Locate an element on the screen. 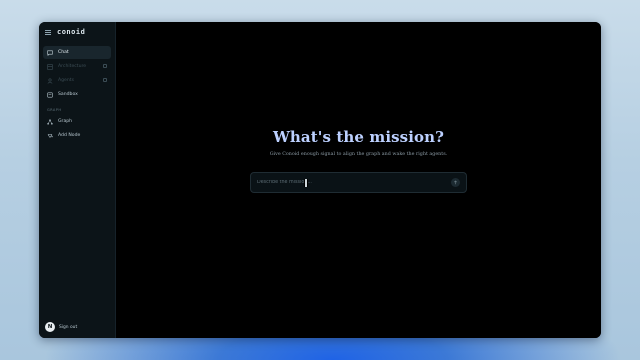 Image resolution: width=640 pixels, height=360 pixels. sidebar-item-architecture: Architecture is located at coordinates (77, 66).